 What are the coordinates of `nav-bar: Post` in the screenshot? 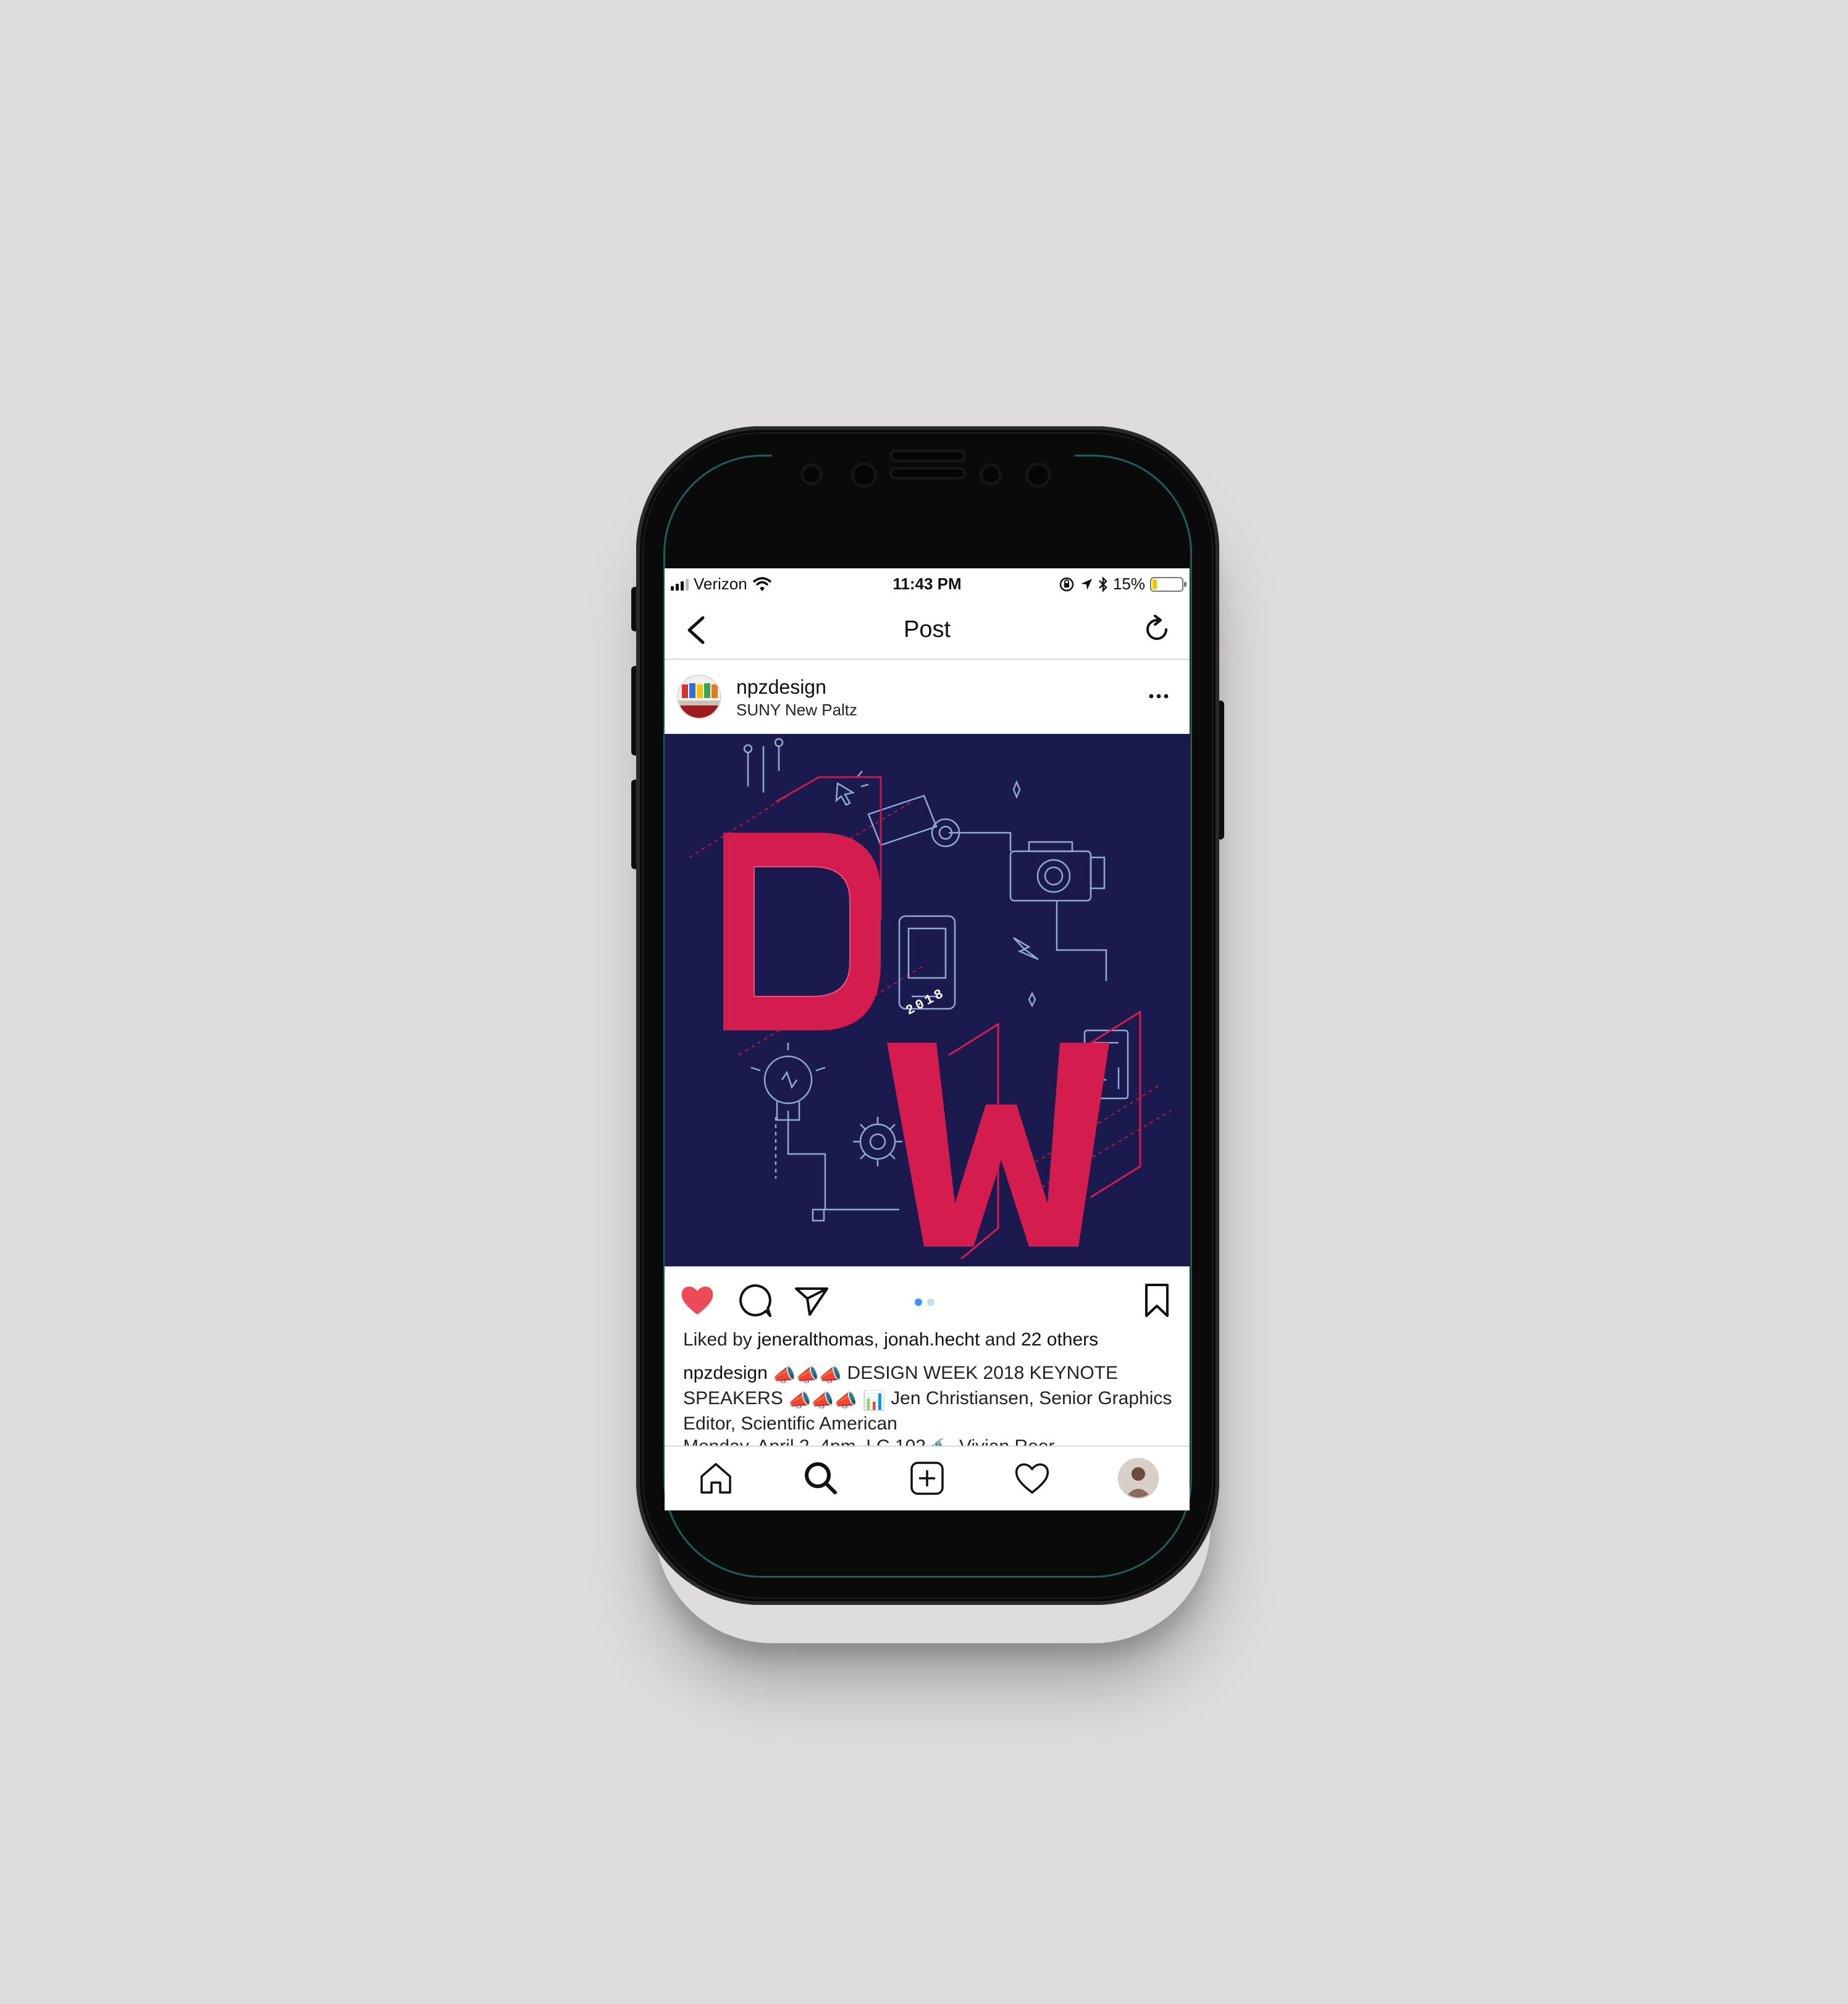 It's located at (928, 629).